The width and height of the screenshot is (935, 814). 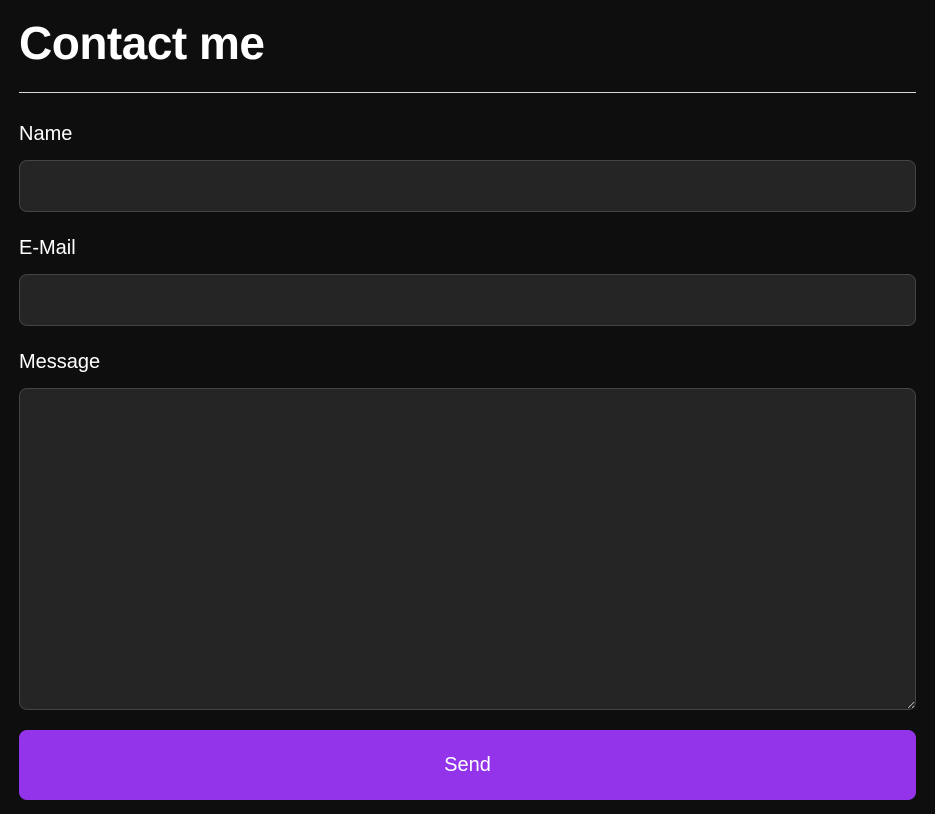 What do you see at coordinates (60, 362) in the screenshot?
I see `message-label: Message` at bounding box center [60, 362].